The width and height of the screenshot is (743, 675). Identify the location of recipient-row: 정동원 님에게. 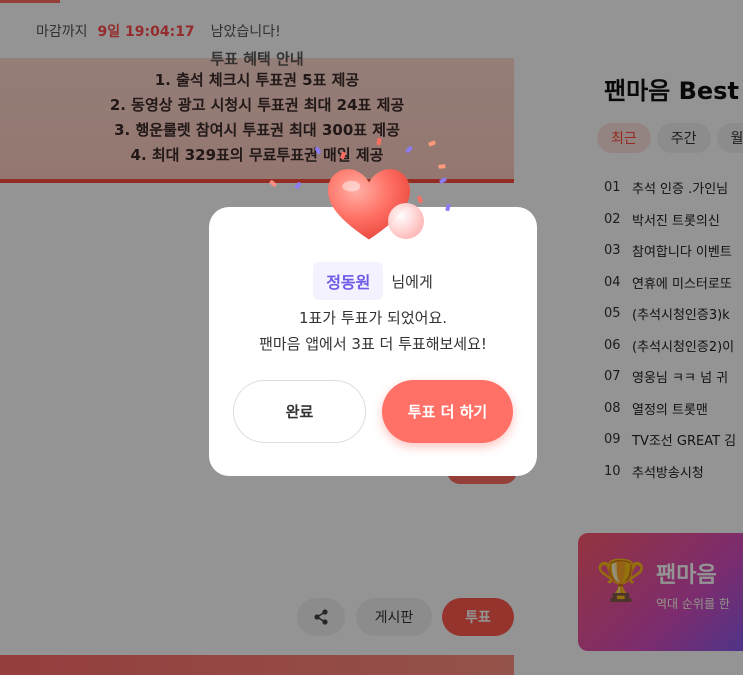
(373, 281).